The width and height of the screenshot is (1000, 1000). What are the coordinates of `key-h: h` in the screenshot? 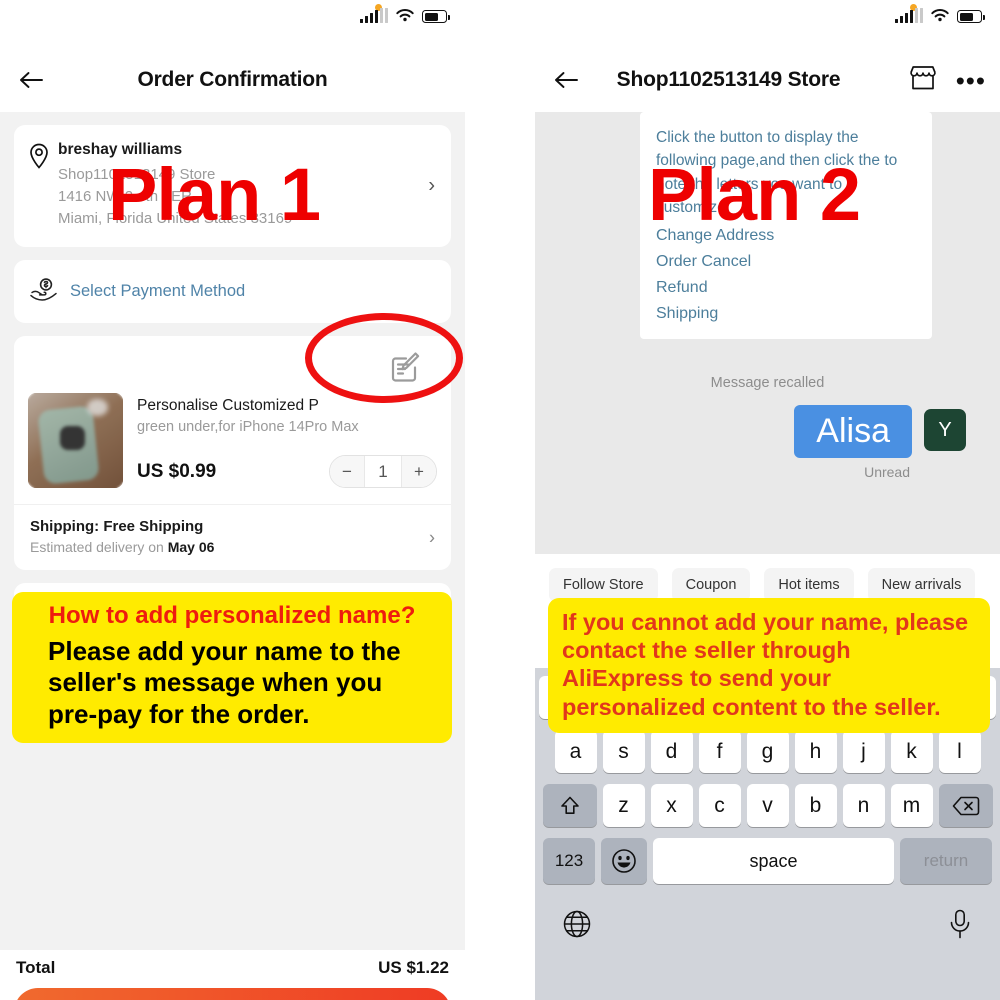 It's located at (815, 751).